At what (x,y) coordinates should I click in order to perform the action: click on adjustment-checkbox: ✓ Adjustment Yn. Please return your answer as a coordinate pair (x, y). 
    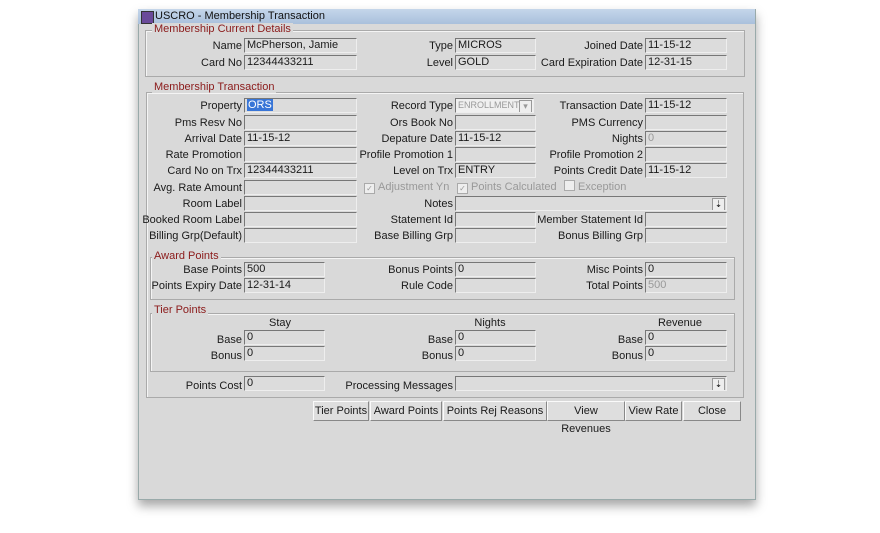
    Looking at the image, I should click on (406, 187).